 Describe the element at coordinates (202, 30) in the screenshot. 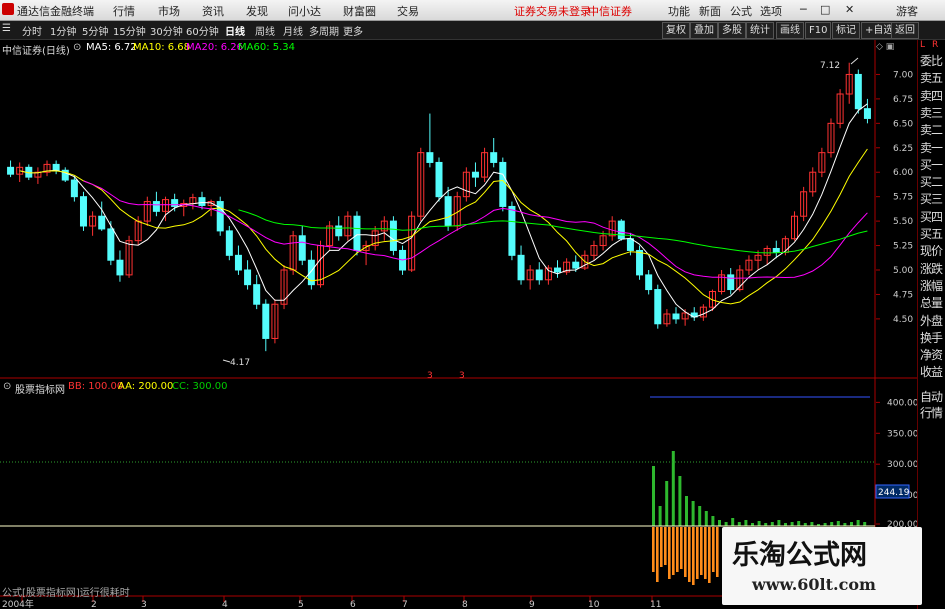

I see `tab-60min: 60分钟` at that location.